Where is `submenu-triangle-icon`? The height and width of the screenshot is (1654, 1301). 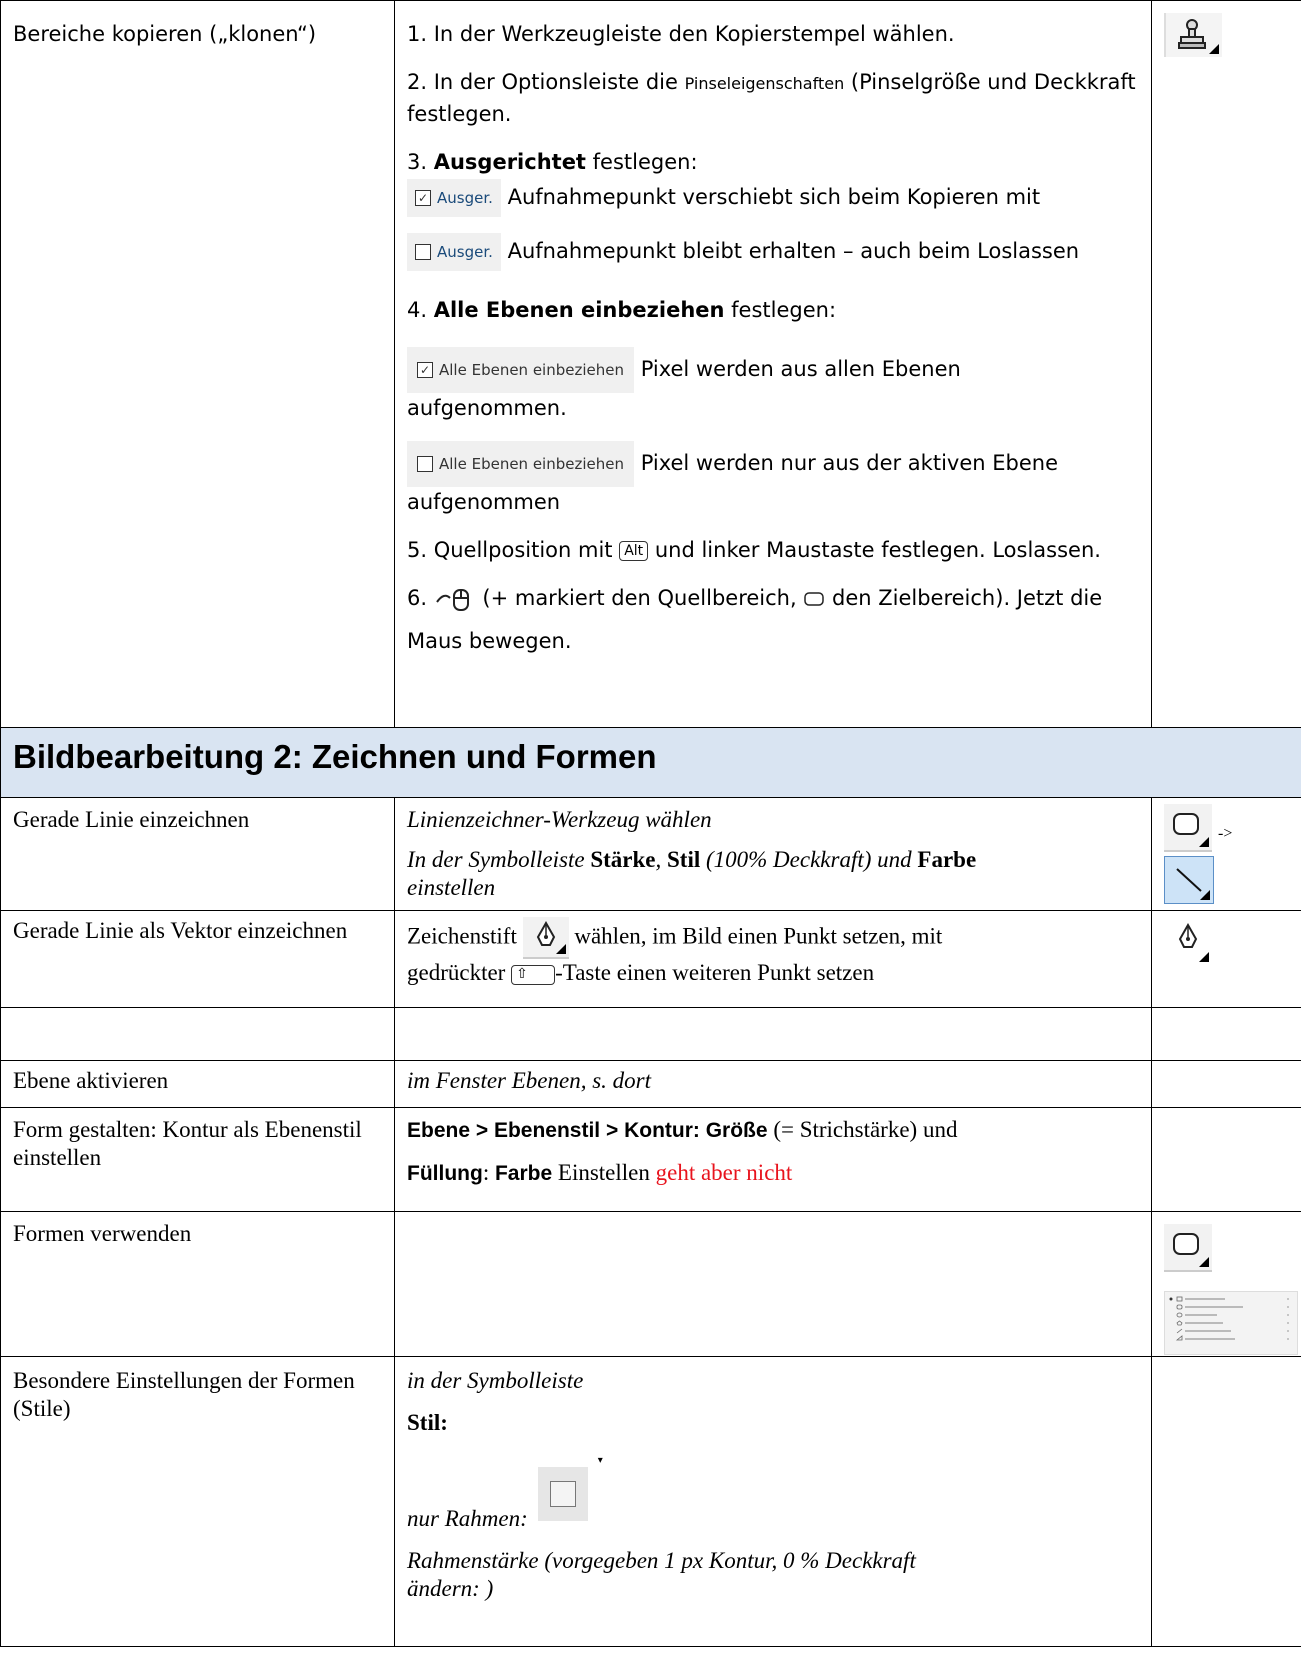
submenu-triangle-icon is located at coordinates (1214, 49).